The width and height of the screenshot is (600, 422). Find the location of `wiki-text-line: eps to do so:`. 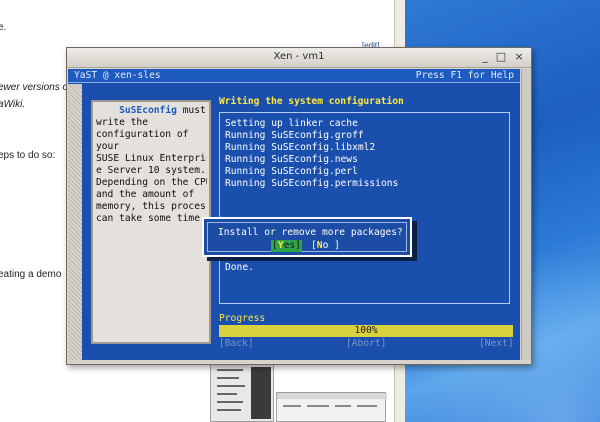

wiki-text-line: eps to do so: is located at coordinates (28, 155).